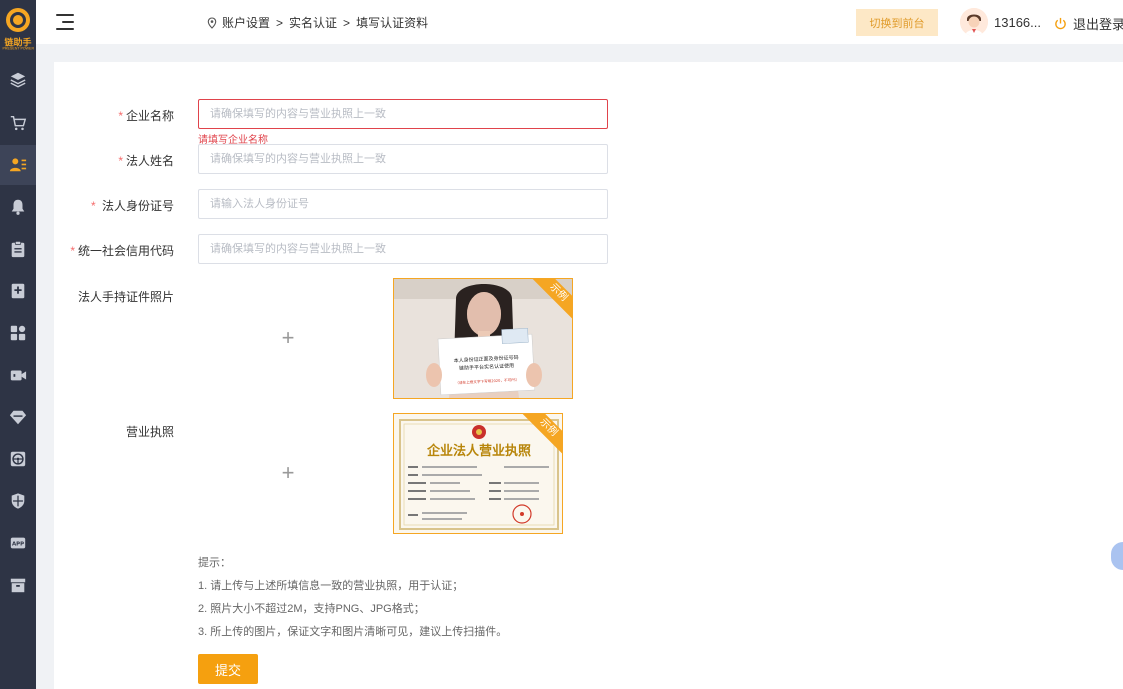  Describe the element at coordinates (403, 159) in the screenshot. I see `legal-name-input` at that location.